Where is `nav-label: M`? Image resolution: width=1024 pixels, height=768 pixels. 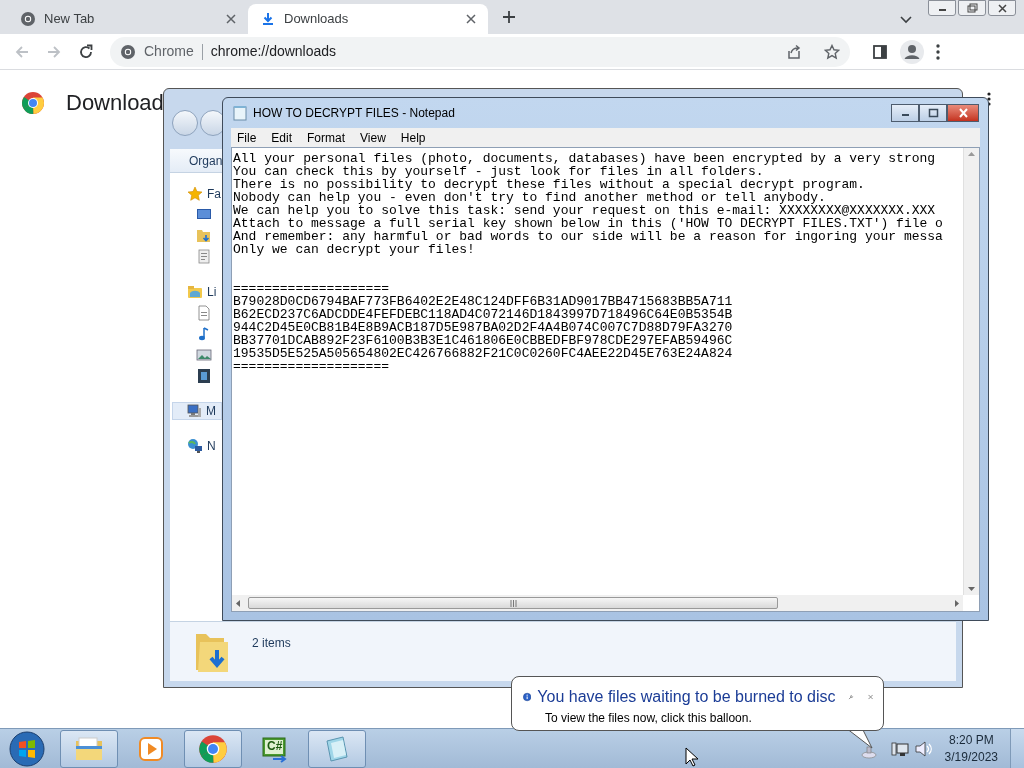
nav-label: M is located at coordinates (211, 411).